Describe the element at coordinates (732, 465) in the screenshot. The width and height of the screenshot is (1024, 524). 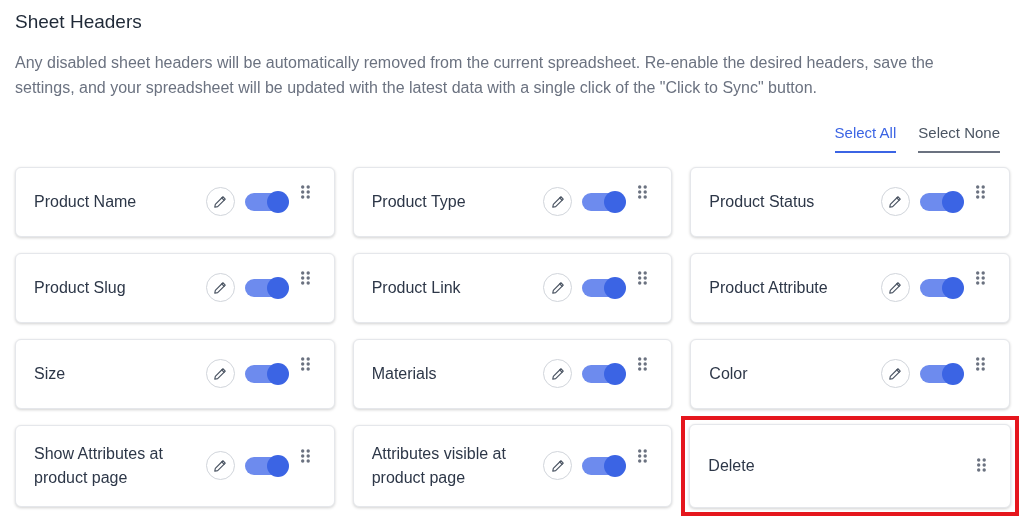
I see `header-label: Delete` at that location.